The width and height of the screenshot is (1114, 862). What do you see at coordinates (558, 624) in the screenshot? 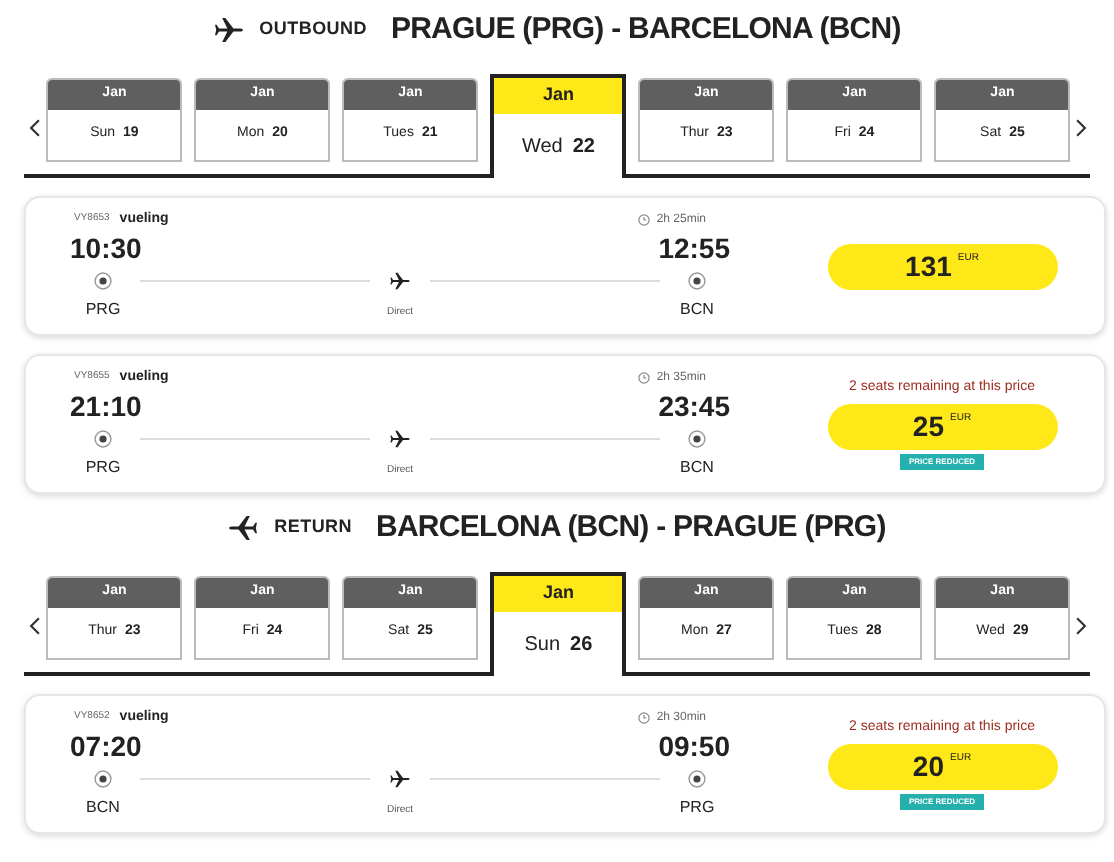
I see `date-tab: Jan Sun 26` at bounding box center [558, 624].